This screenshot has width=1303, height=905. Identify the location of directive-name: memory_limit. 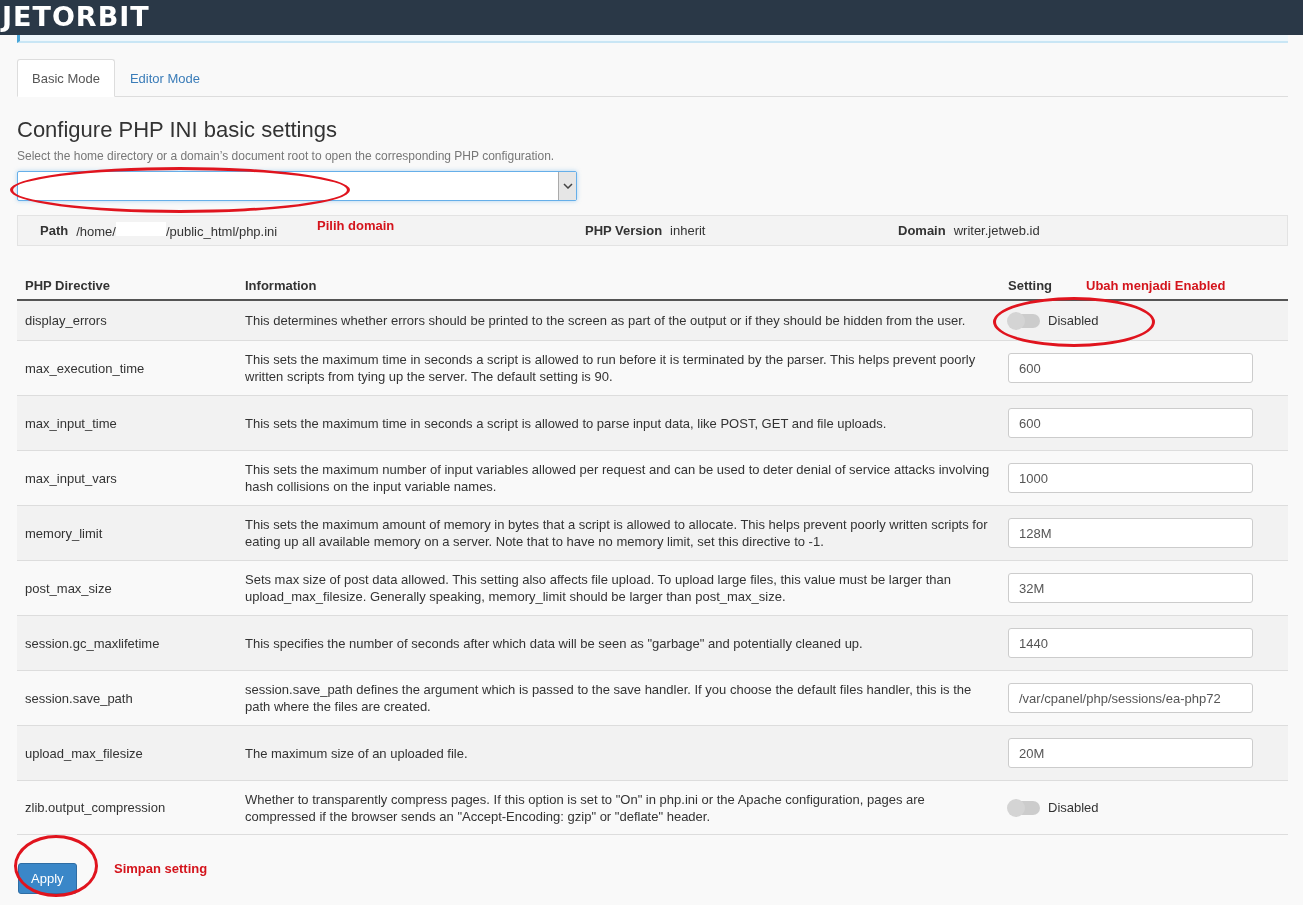
(64, 533).